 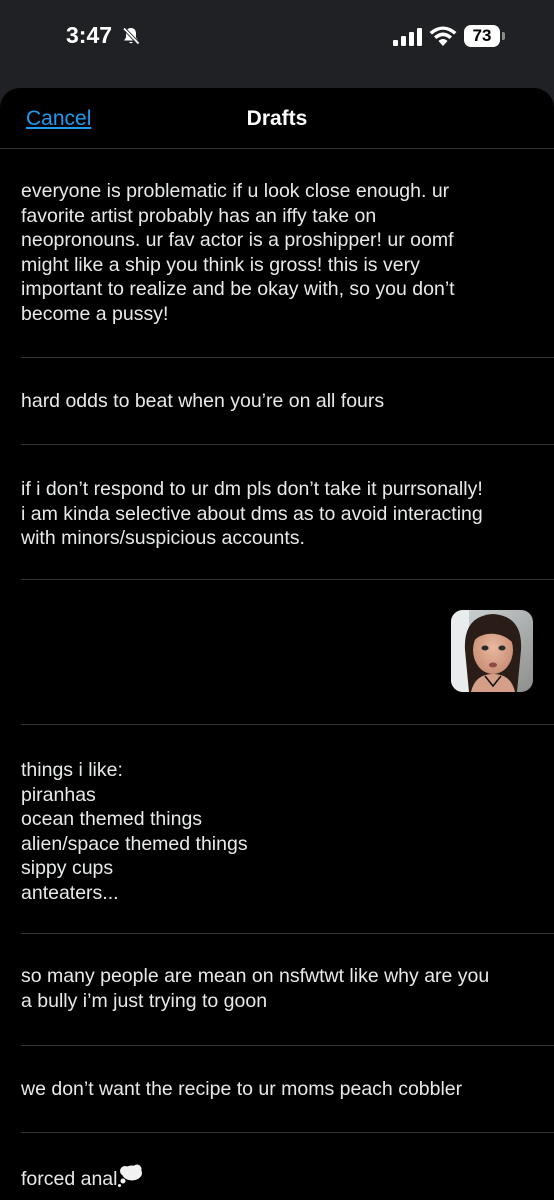 I want to click on thought-balloon-icon, so click(x=130, y=1175).